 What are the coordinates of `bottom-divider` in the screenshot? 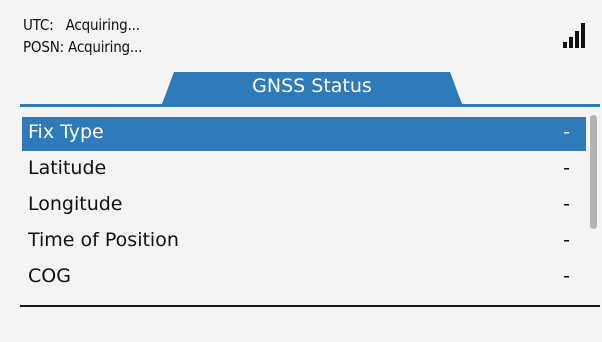 It's located at (310, 306).